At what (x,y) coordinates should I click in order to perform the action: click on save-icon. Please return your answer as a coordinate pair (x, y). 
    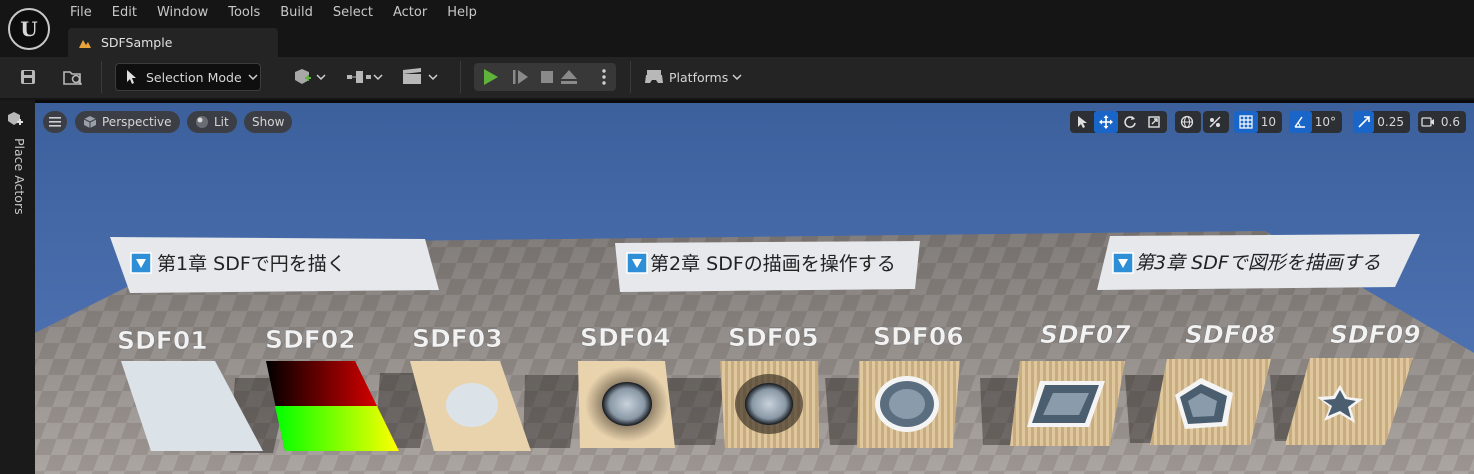
    Looking at the image, I should click on (28, 77).